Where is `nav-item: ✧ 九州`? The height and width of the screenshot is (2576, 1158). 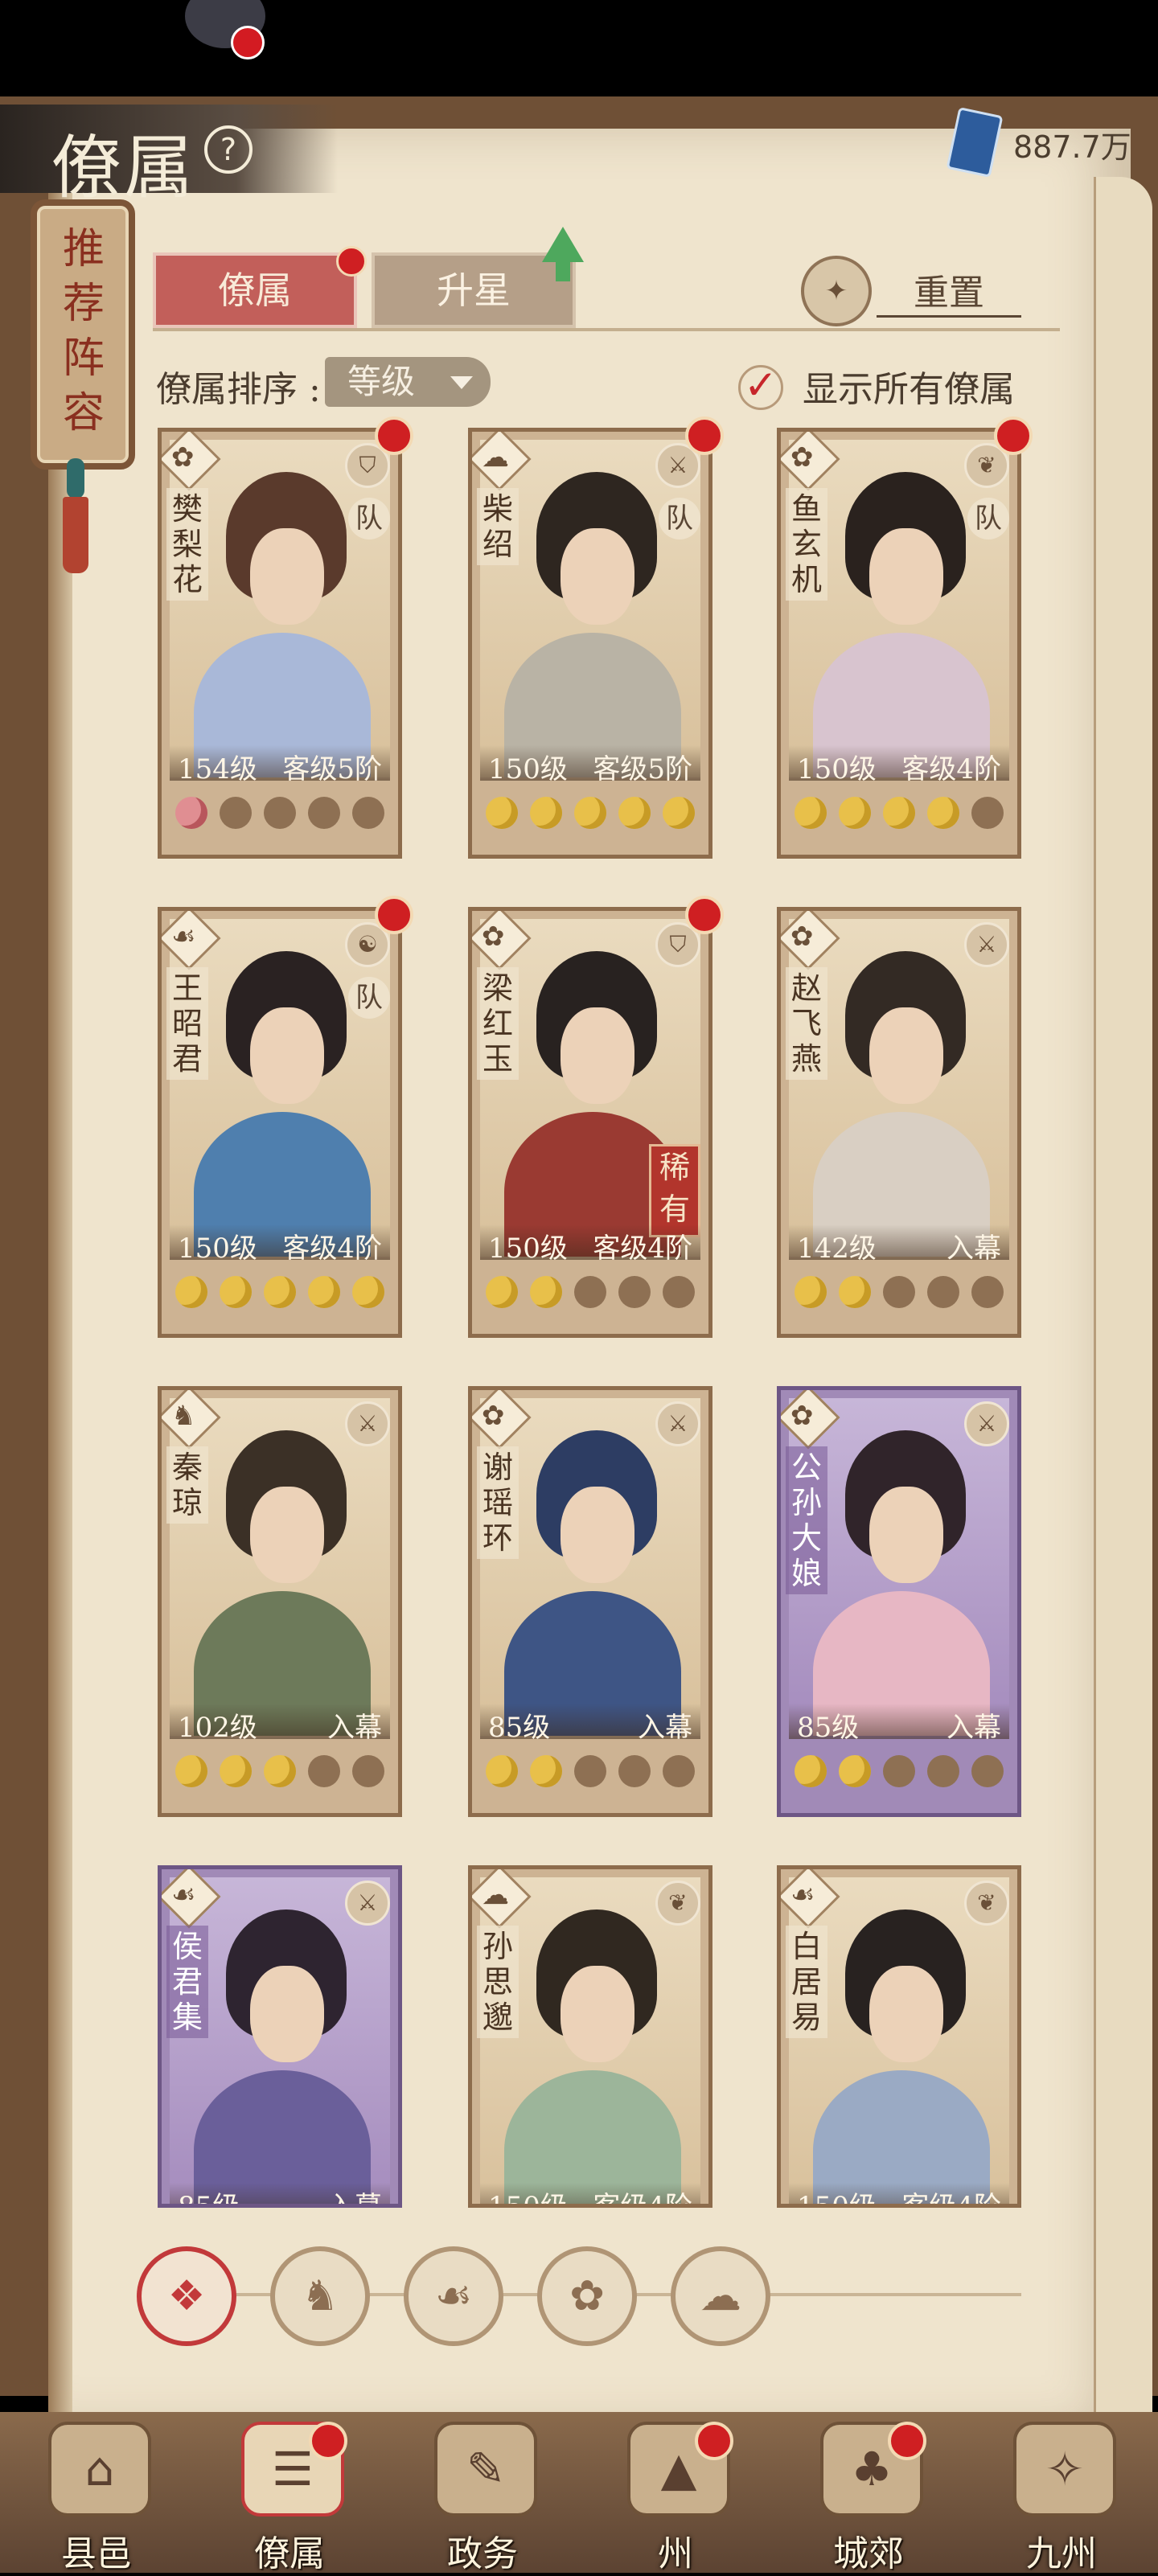 nav-item: ✧ 九州 is located at coordinates (1061, 2498).